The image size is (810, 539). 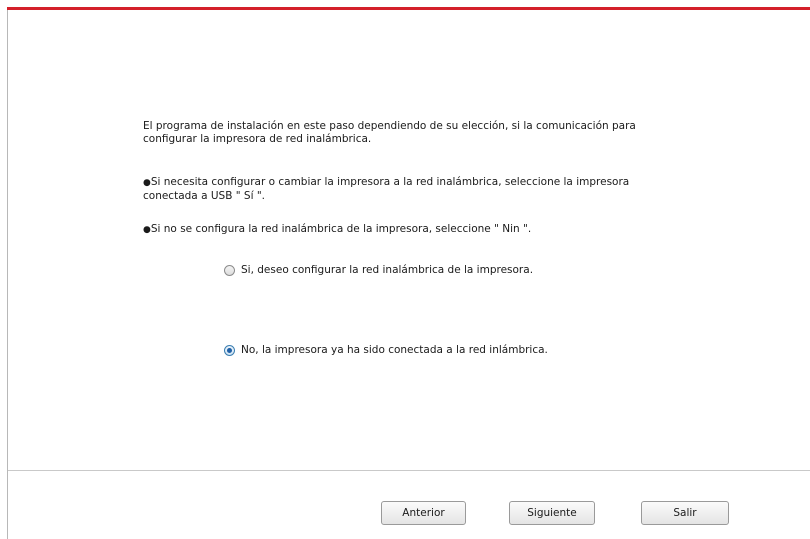 I want to click on next-button: Siguiente, so click(x=552, y=513).